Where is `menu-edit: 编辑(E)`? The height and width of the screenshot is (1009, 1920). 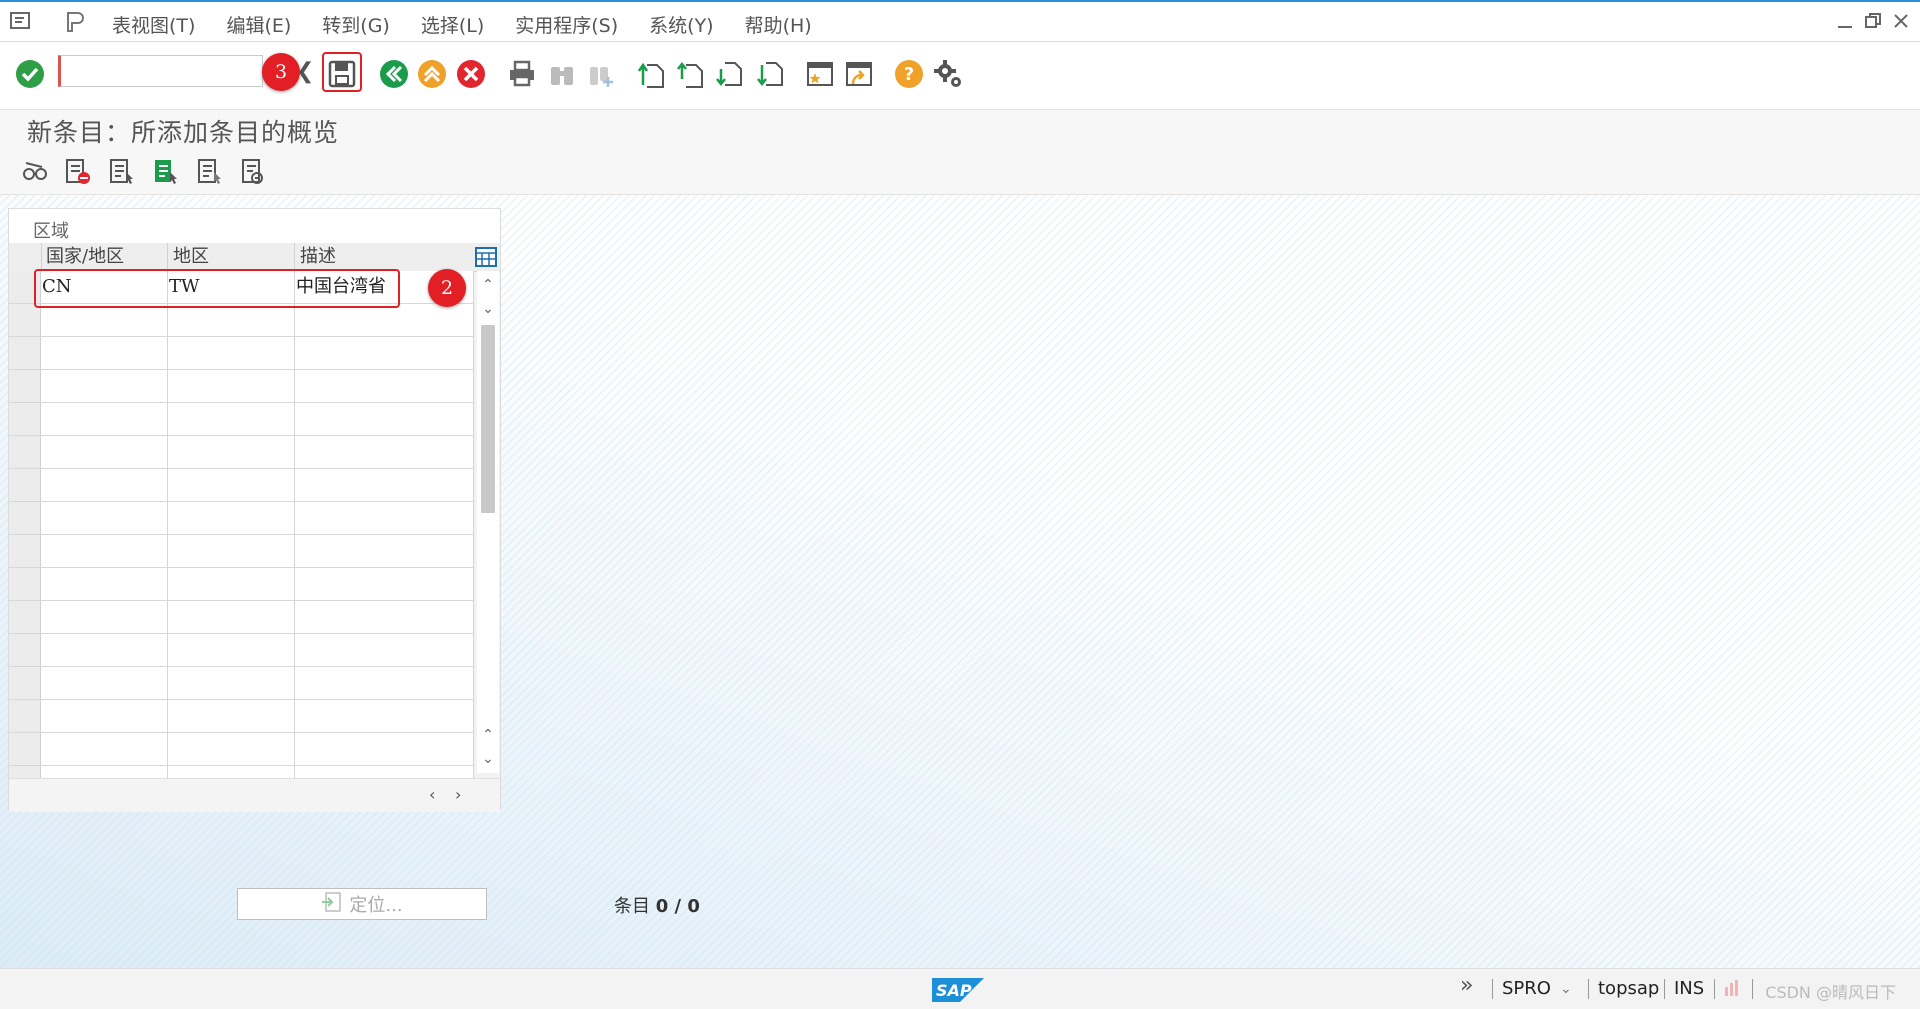
menu-edit: 编辑(E) is located at coordinates (258, 24).